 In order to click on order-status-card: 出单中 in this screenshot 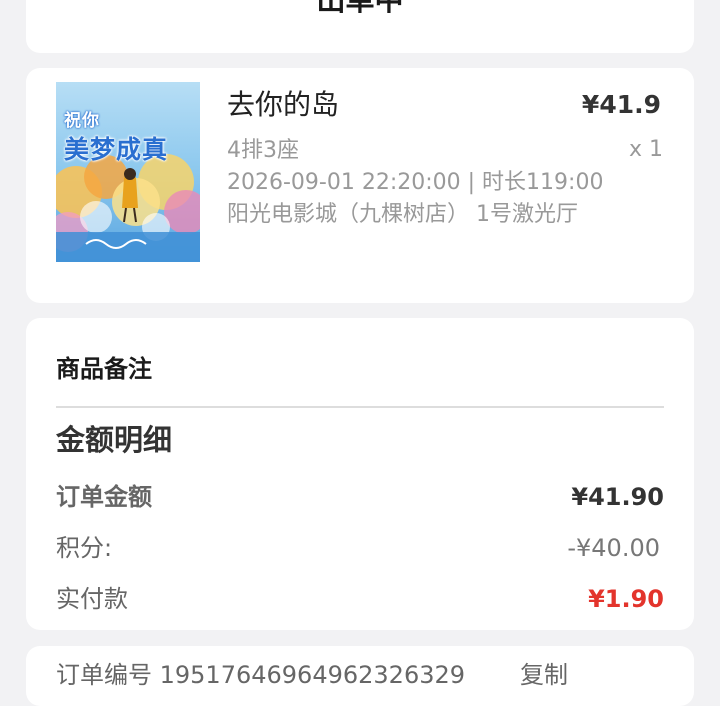, I will do `click(360, 26)`.